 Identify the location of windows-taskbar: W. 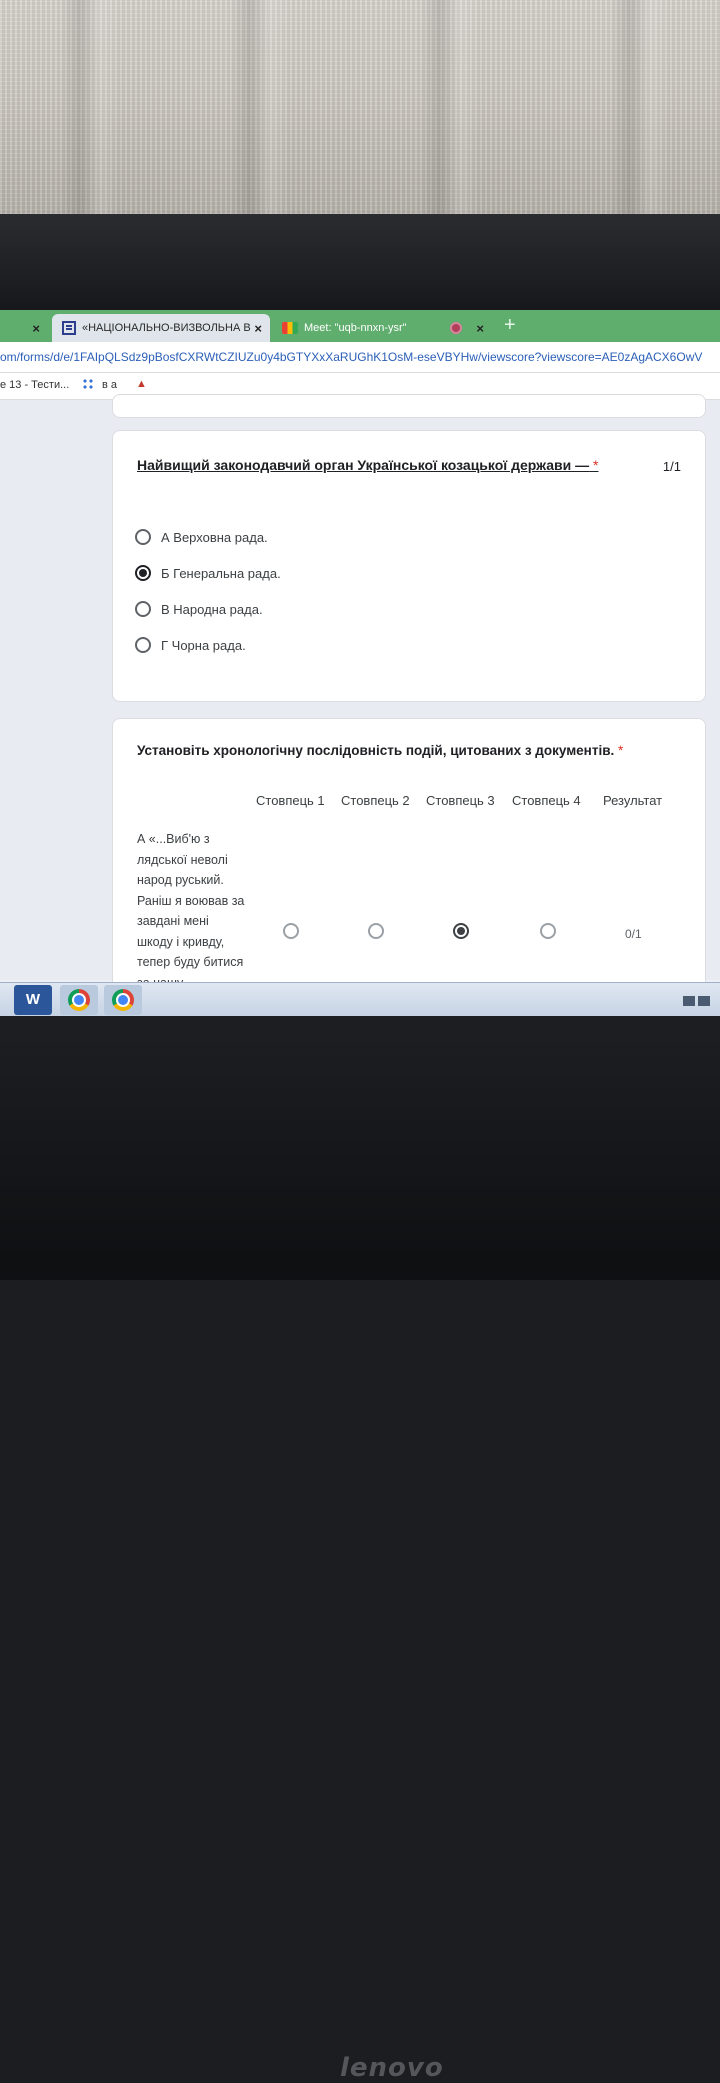
(360, 999).